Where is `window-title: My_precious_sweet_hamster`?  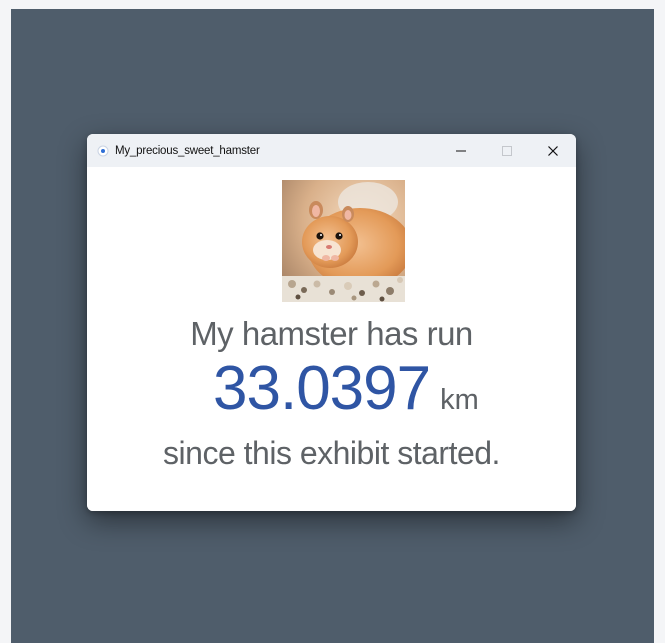 window-title: My_precious_sweet_hamster is located at coordinates (187, 150).